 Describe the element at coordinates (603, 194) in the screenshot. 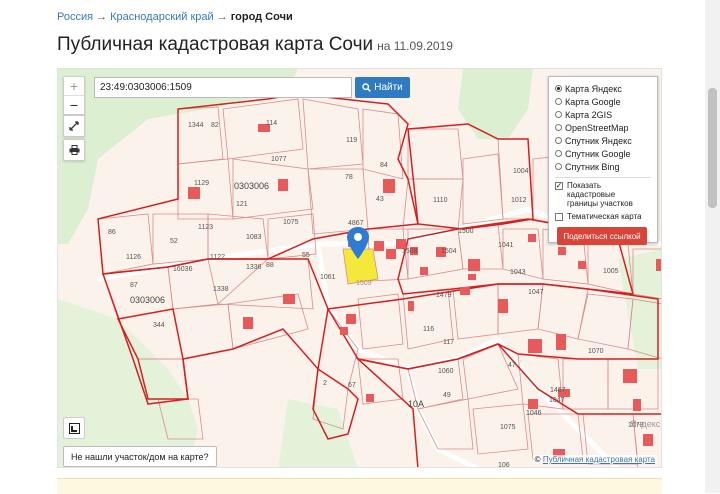

I see `checkbox-cadastral-borders: ✓ Показать кадастровые границы участков` at that location.